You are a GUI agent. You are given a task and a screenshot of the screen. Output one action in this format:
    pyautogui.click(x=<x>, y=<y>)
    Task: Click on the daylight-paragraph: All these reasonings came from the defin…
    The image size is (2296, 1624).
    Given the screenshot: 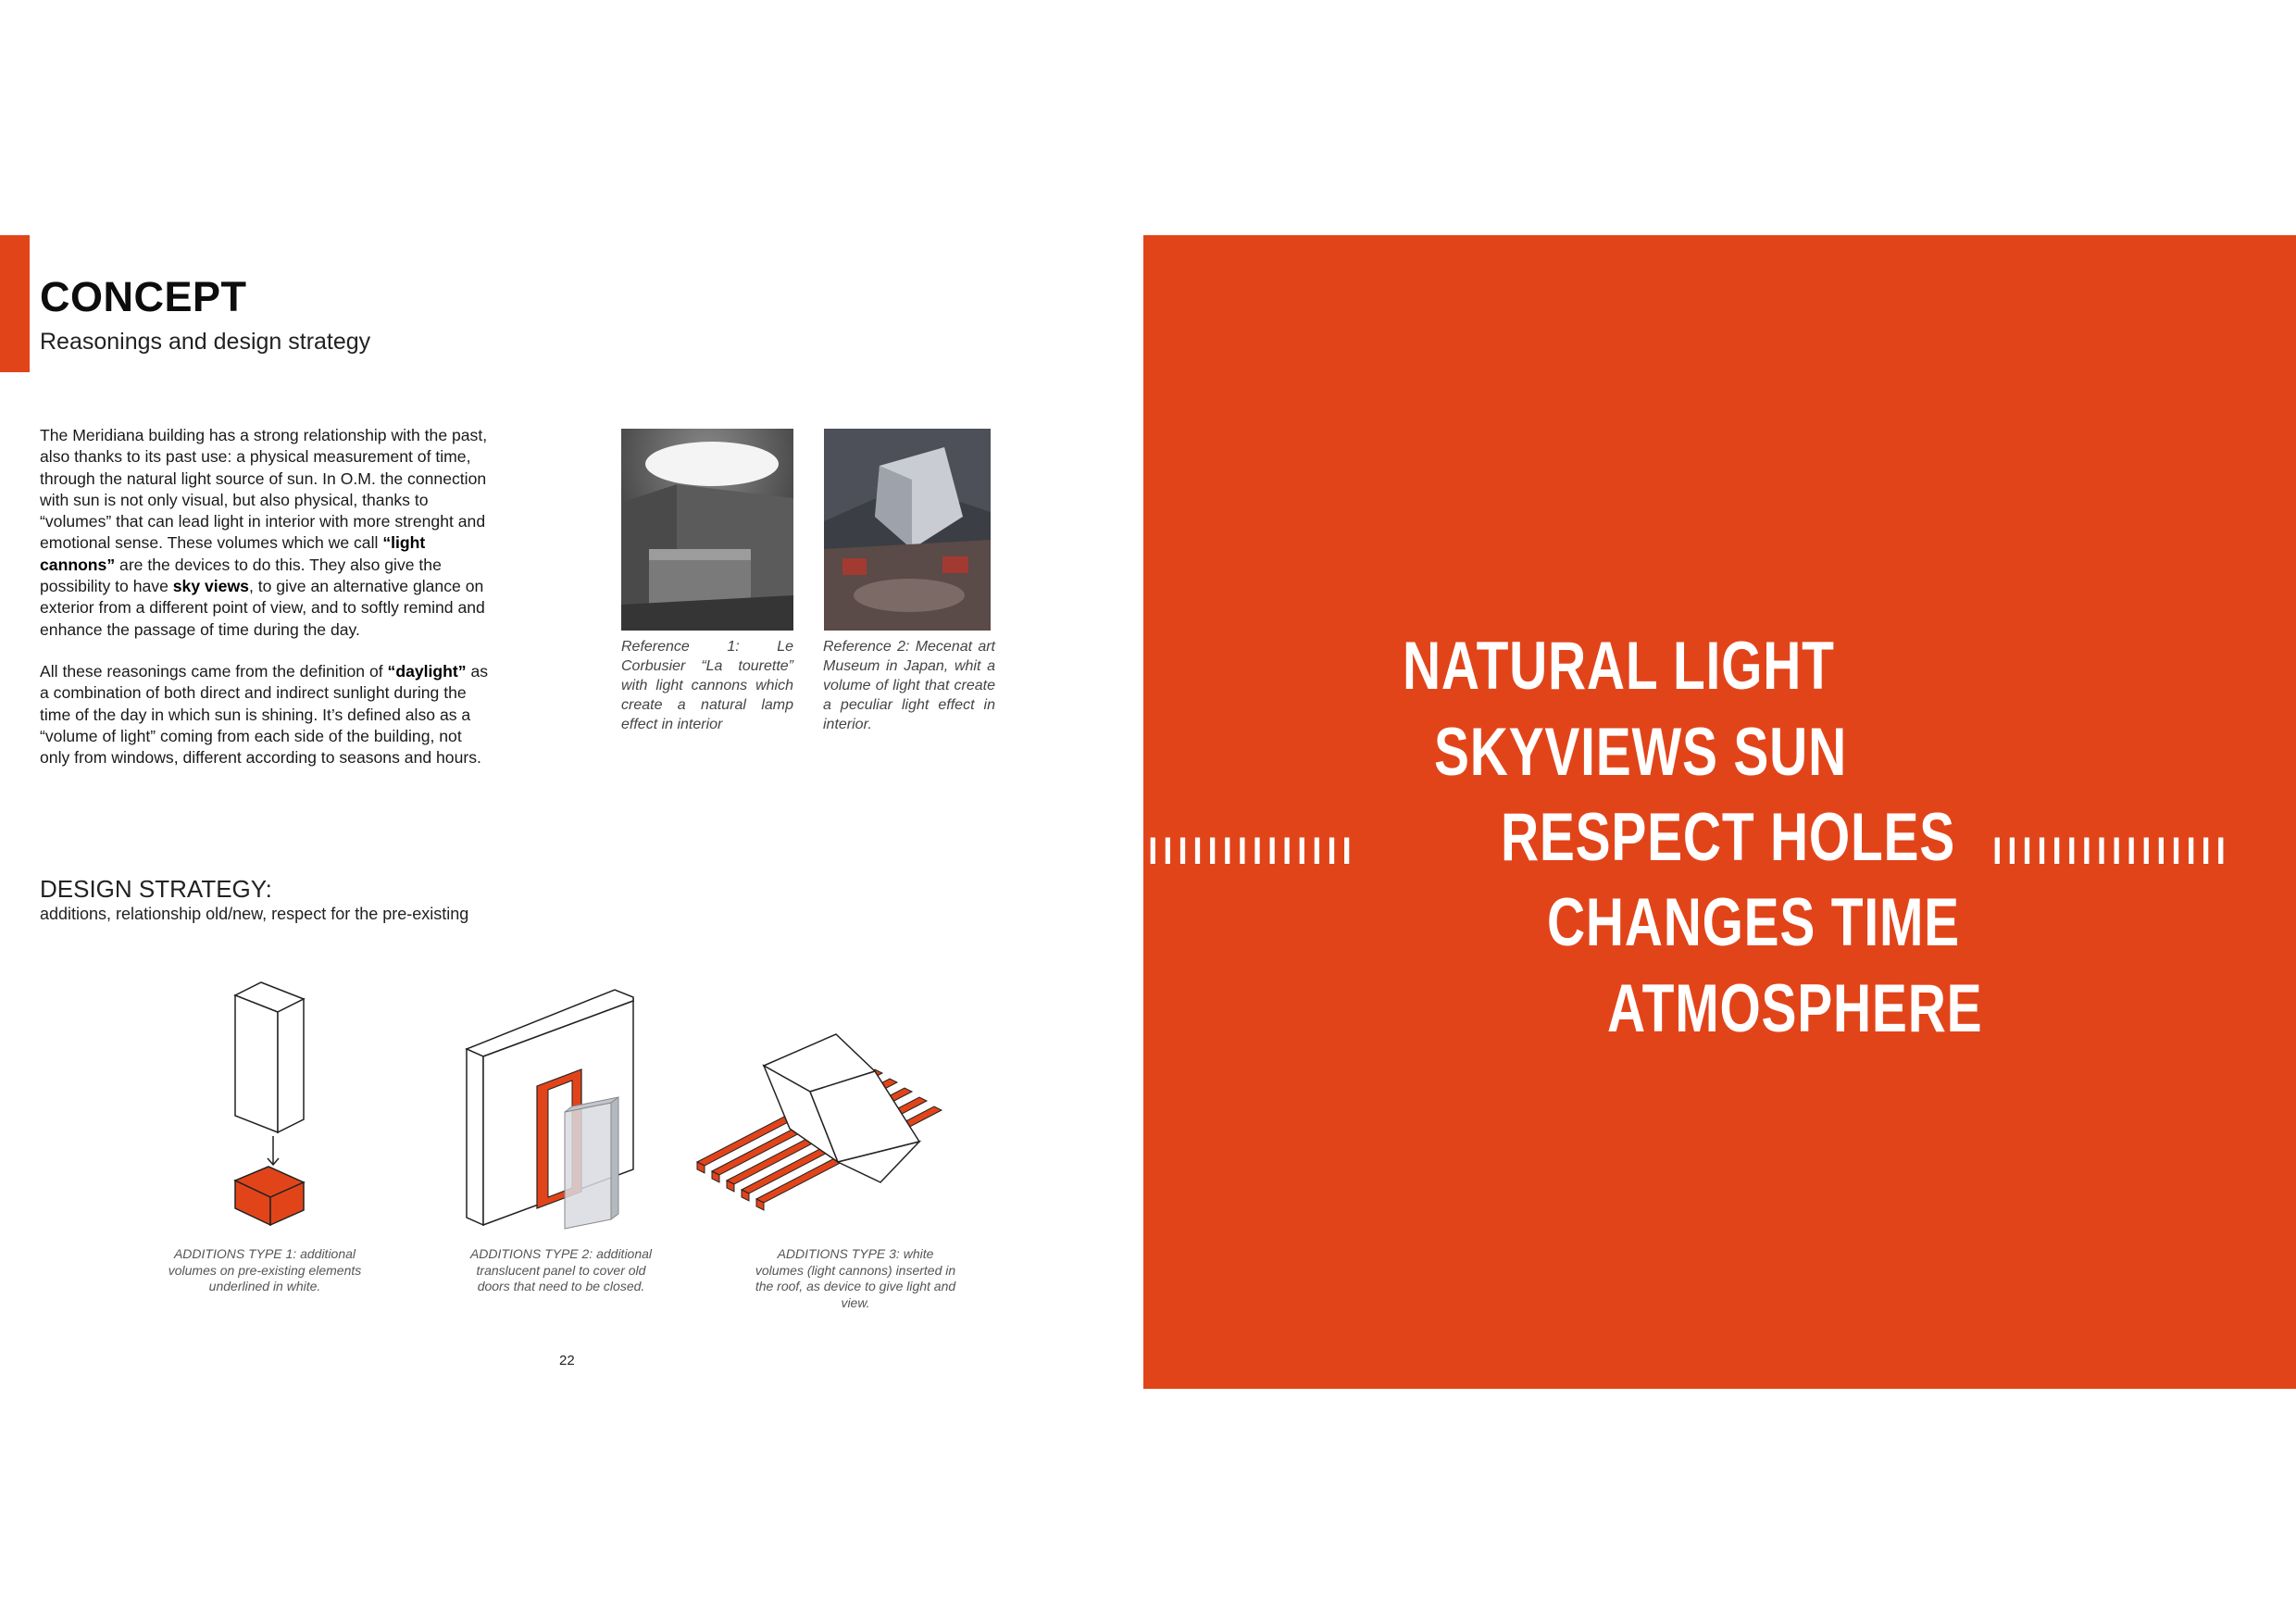 What is the action you would take?
    pyautogui.click(x=264, y=715)
    